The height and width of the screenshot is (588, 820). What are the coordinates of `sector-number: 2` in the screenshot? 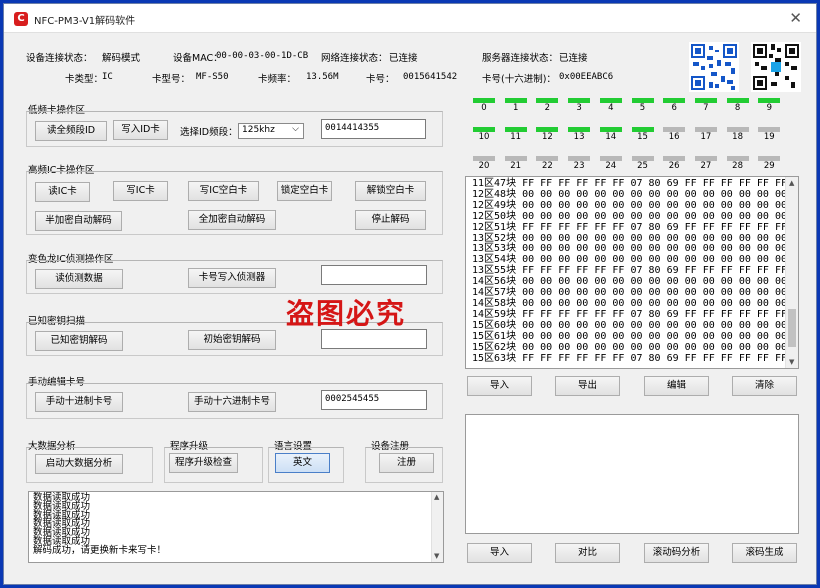 It's located at (547, 108).